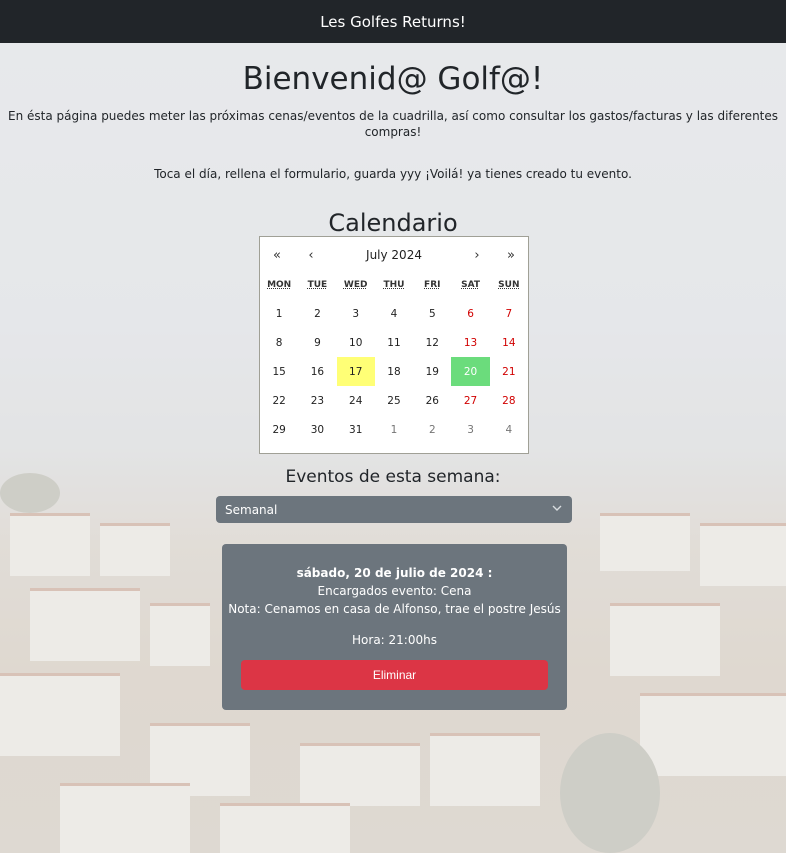 This screenshot has width=786, height=853. Describe the element at coordinates (509, 313) in the screenshot. I see `calendar-day: 7` at that location.